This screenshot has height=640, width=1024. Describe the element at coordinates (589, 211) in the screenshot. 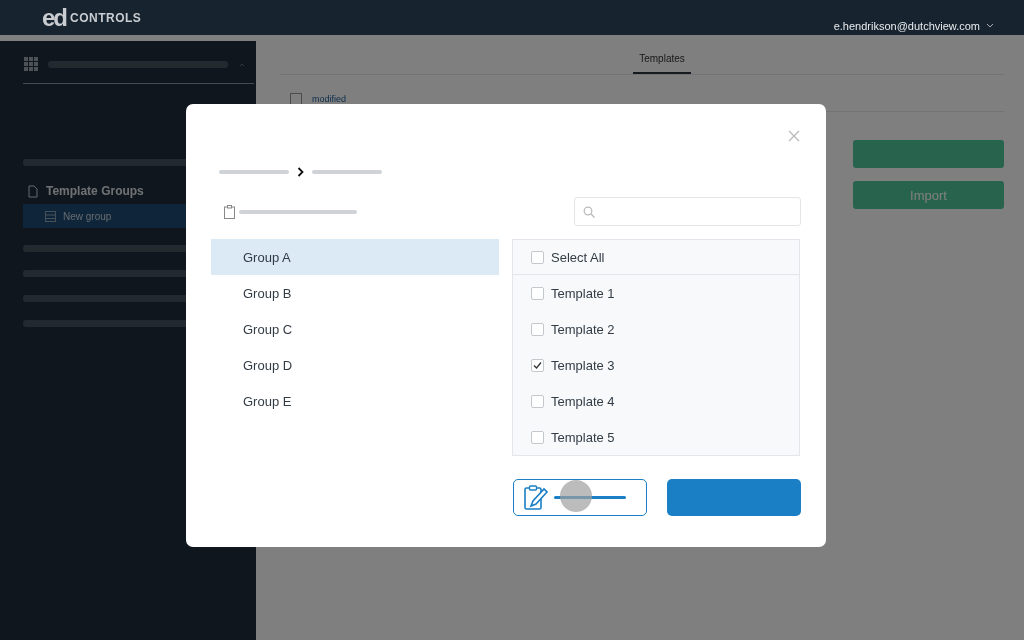

I see `search-icon` at that location.